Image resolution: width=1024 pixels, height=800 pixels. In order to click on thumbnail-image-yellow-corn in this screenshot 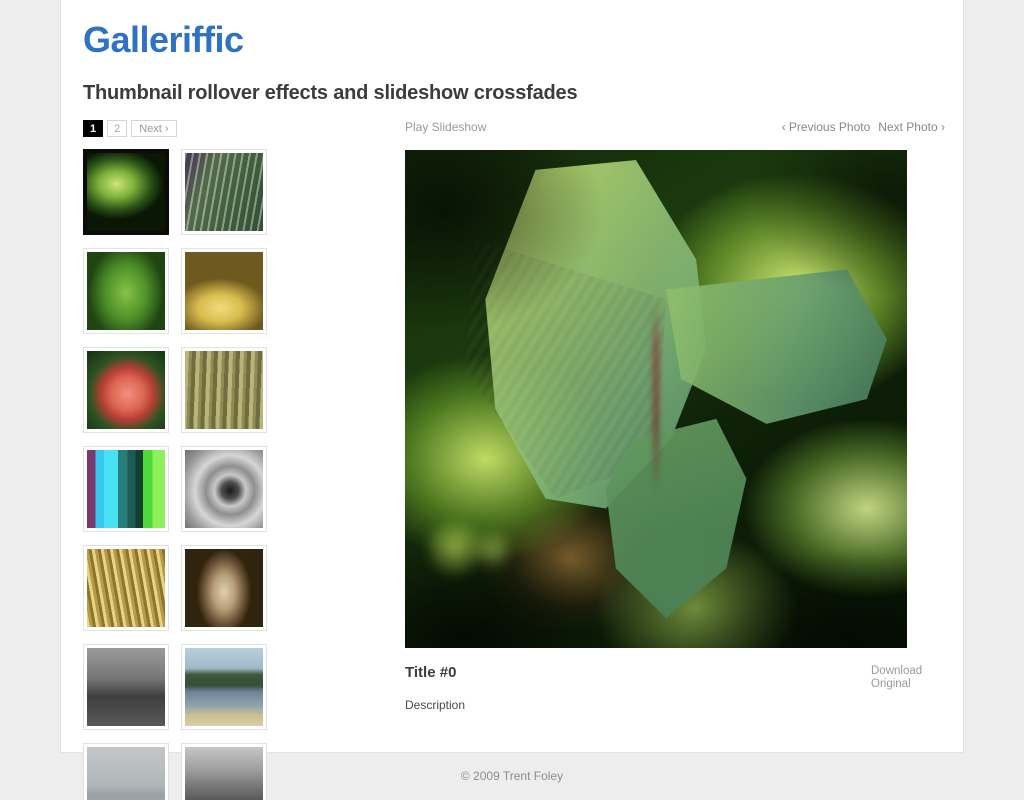, I will do `click(224, 291)`.